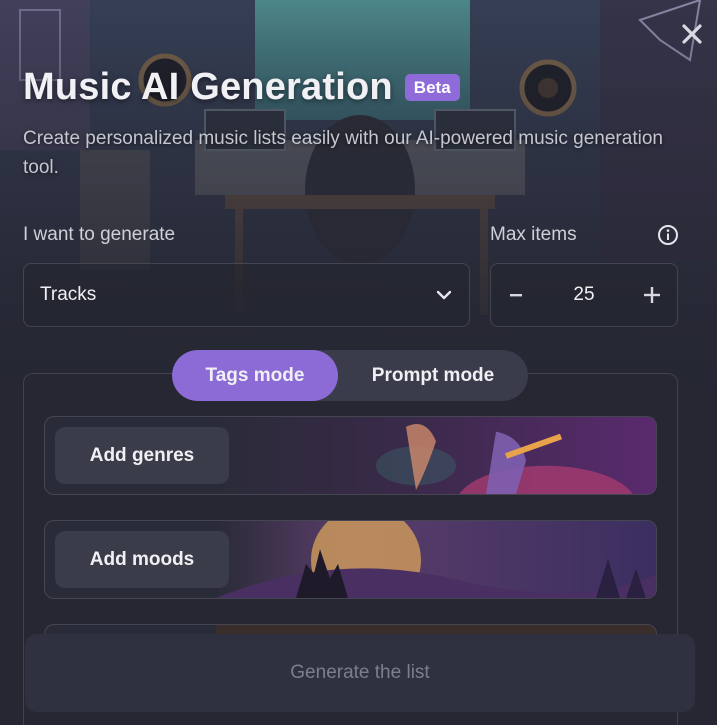 The image size is (717, 725). I want to click on add-genres-button: Add genres, so click(142, 455).